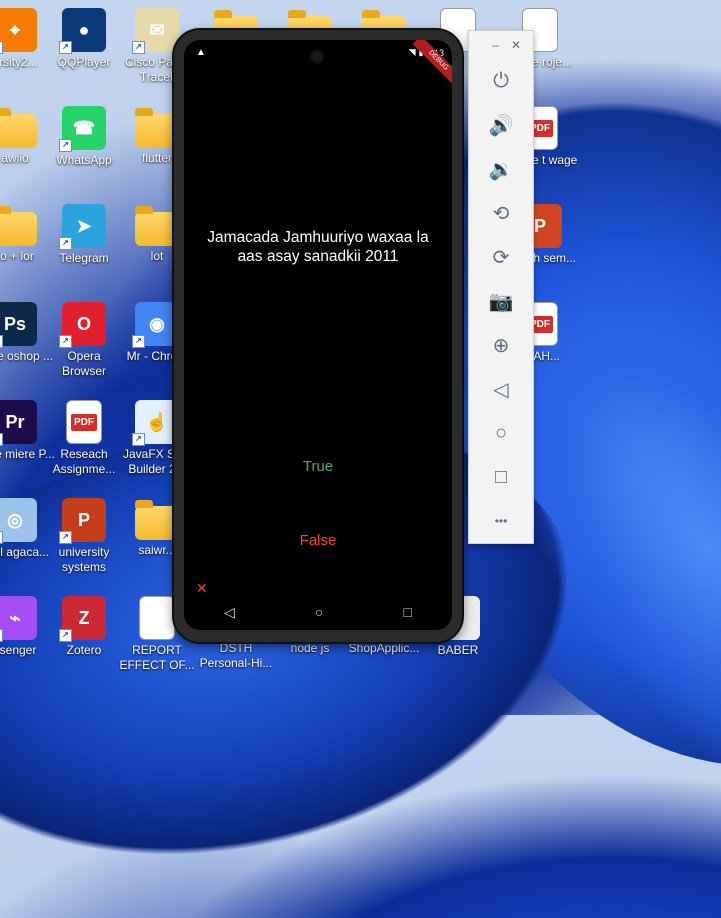 The width and height of the screenshot is (721, 918). I want to click on back-icon: ◁, so click(501, 389).